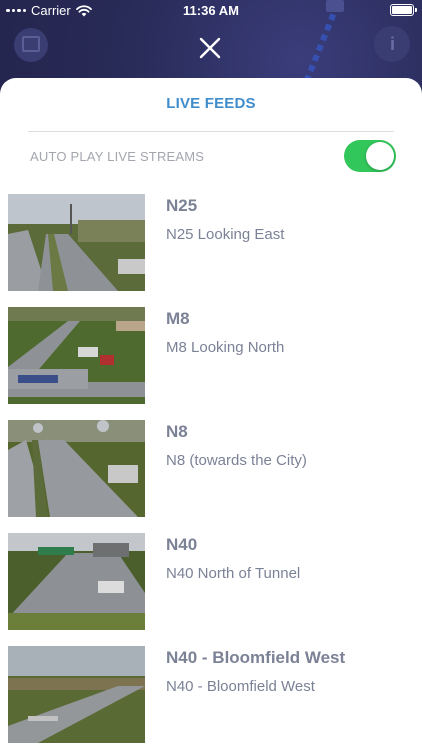 This screenshot has height=750, width=422. What do you see at coordinates (211, 357) in the screenshot?
I see `feed-item-m8: M8 M8 Looking North` at bounding box center [211, 357].